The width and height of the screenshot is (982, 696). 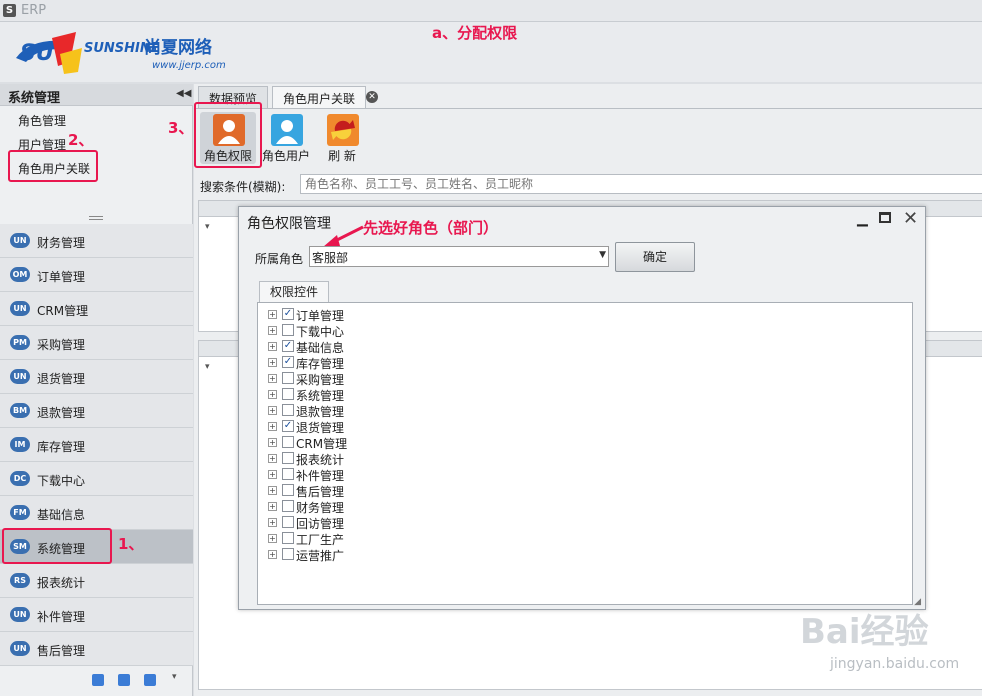 I want to click on svg-text: 尚夏网络, so click(x=178, y=47).